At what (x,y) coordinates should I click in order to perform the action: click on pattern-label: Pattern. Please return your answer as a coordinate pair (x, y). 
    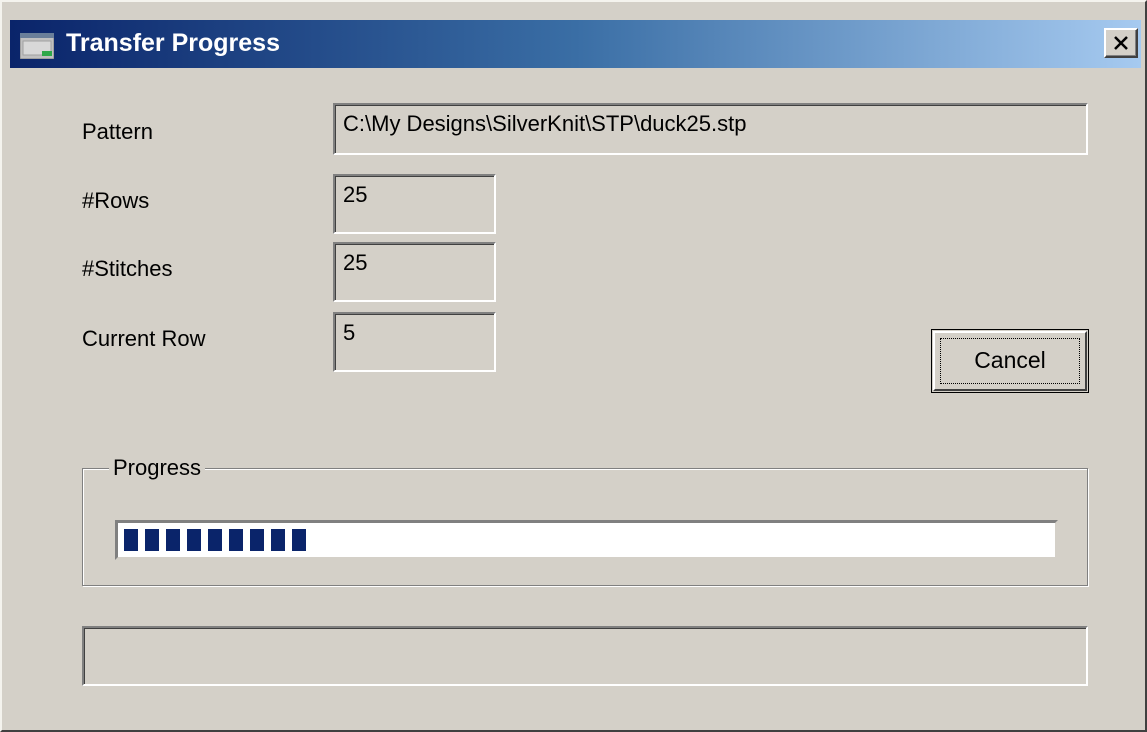
    Looking at the image, I should click on (117, 131).